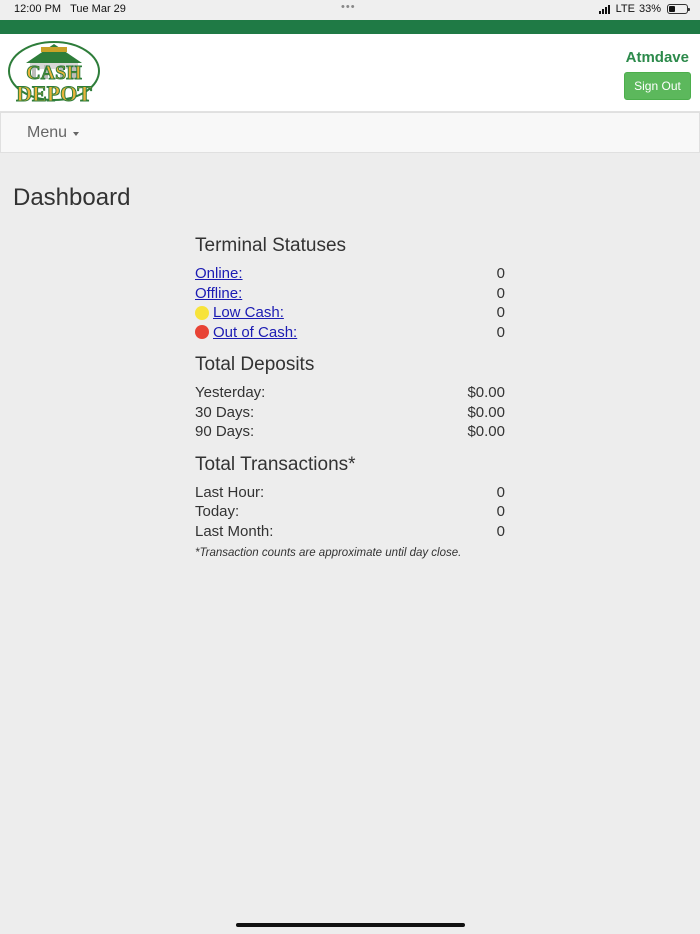 The image size is (700, 934). I want to click on out-of-cash-indicator-icon, so click(202, 332).